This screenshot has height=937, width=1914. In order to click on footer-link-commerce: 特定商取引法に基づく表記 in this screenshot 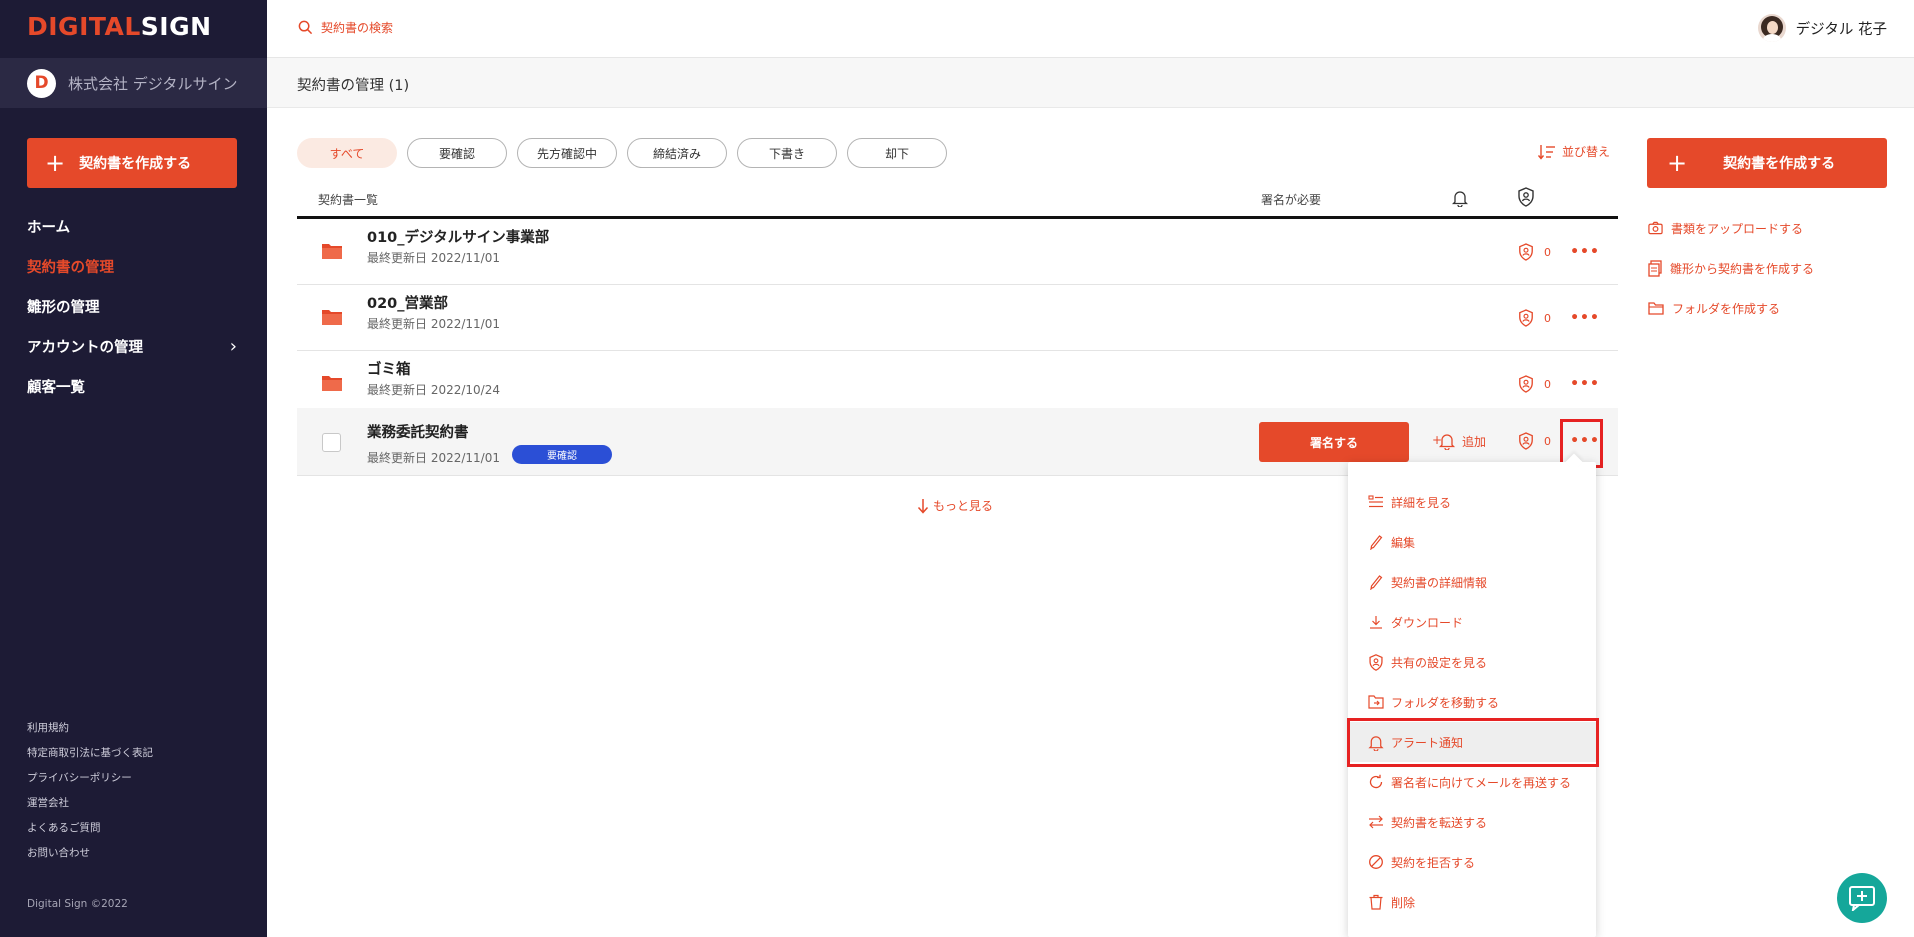, I will do `click(90, 753)`.